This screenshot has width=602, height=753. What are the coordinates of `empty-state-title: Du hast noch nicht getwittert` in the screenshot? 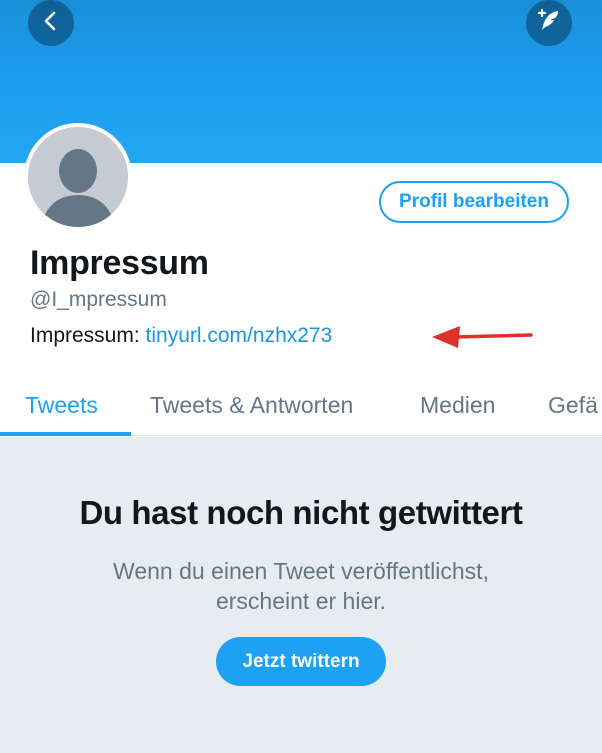 It's located at (301, 512).